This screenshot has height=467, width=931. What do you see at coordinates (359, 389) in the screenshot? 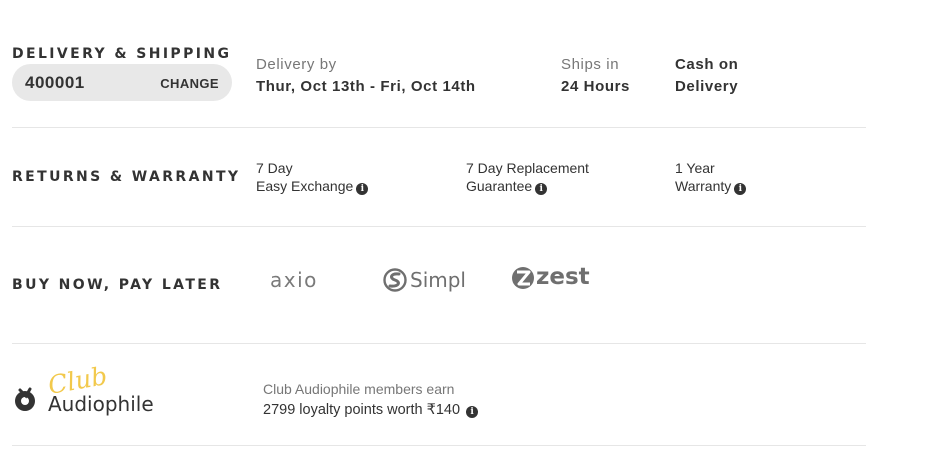
I see `club-line1: Club Audiophile members earn` at bounding box center [359, 389].